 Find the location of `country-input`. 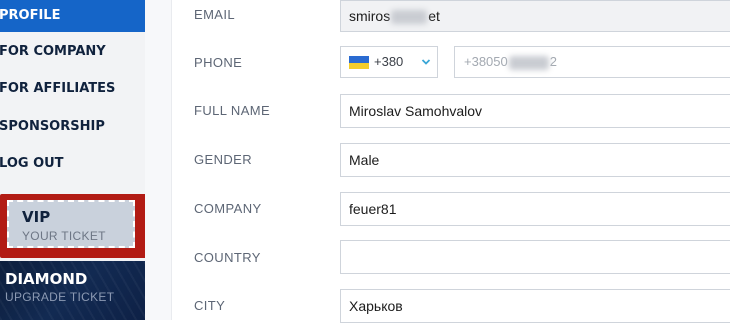

country-input is located at coordinates (535, 257).